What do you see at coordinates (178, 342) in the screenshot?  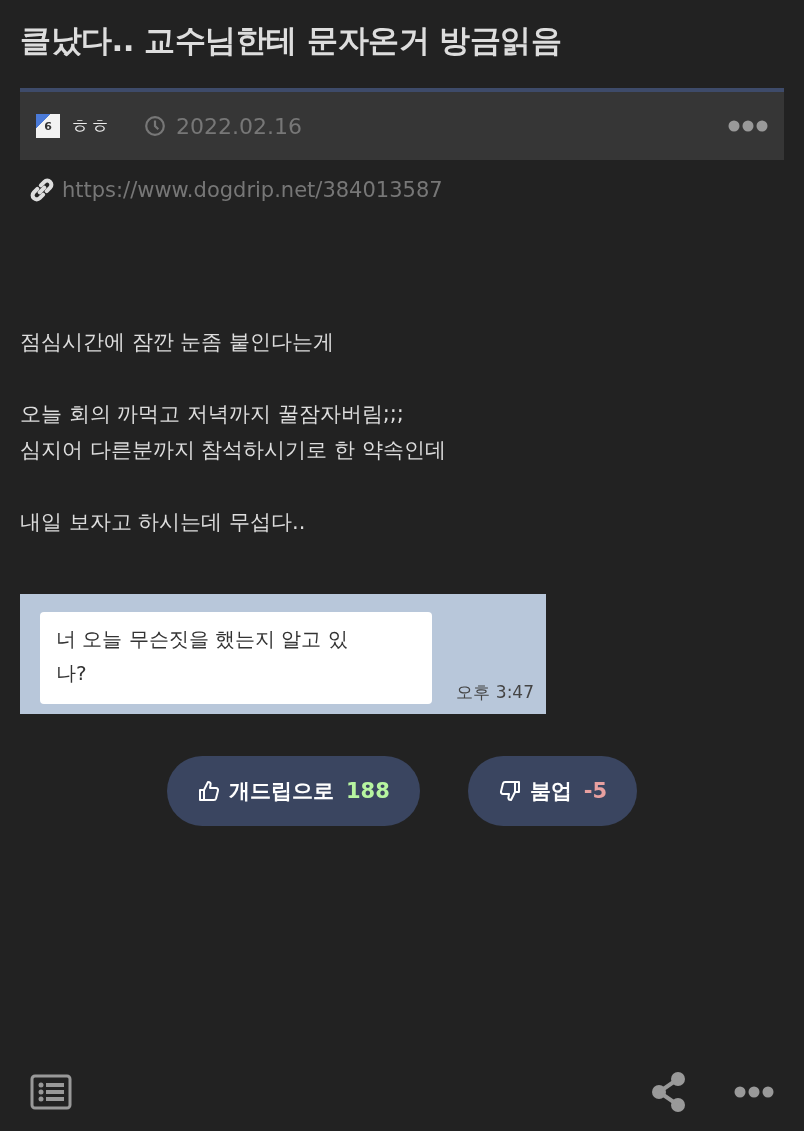 I see `body-text: 점심시간에 잠깐 눈좀 붙인다는게` at bounding box center [178, 342].